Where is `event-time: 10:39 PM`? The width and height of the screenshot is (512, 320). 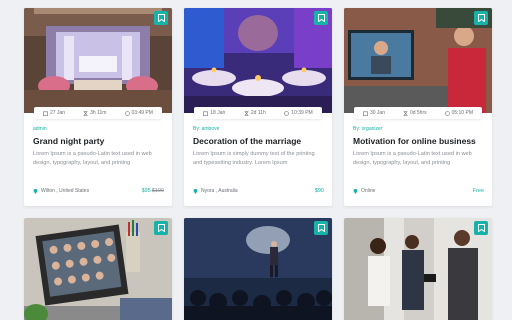
event-time: 10:39 PM is located at coordinates (298, 113).